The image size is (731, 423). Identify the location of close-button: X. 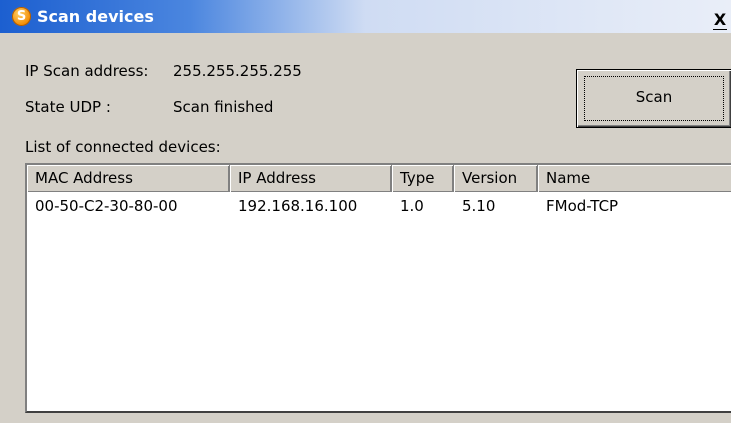
(720, 20).